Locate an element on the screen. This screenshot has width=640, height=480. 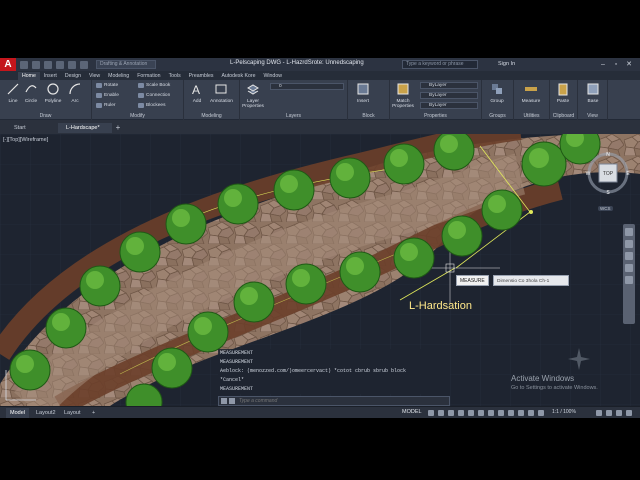
status-bar: Model Layout2 Layout + MODEL 1:1 / 100% is located at coordinates (320, 412).